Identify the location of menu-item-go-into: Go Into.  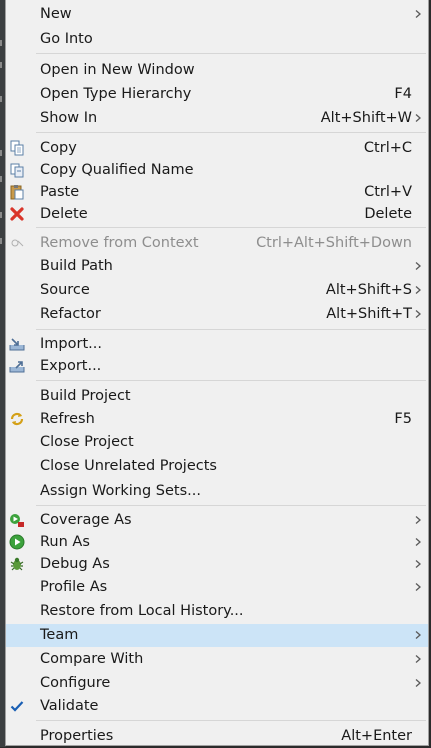
(217, 39).